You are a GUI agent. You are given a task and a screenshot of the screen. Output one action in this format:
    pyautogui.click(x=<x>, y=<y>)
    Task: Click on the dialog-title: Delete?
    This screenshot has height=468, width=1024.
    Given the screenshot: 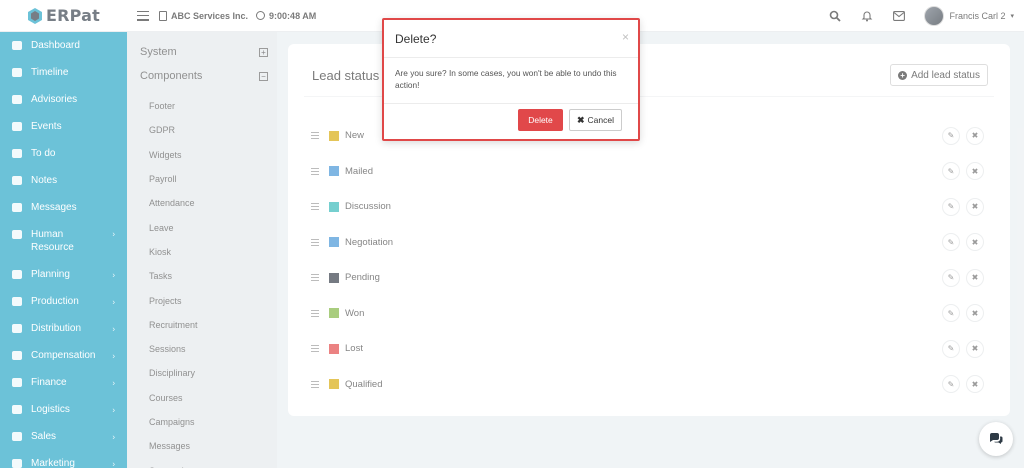 What is the action you would take?
    pyautogui.click(x=416, y=39)
    